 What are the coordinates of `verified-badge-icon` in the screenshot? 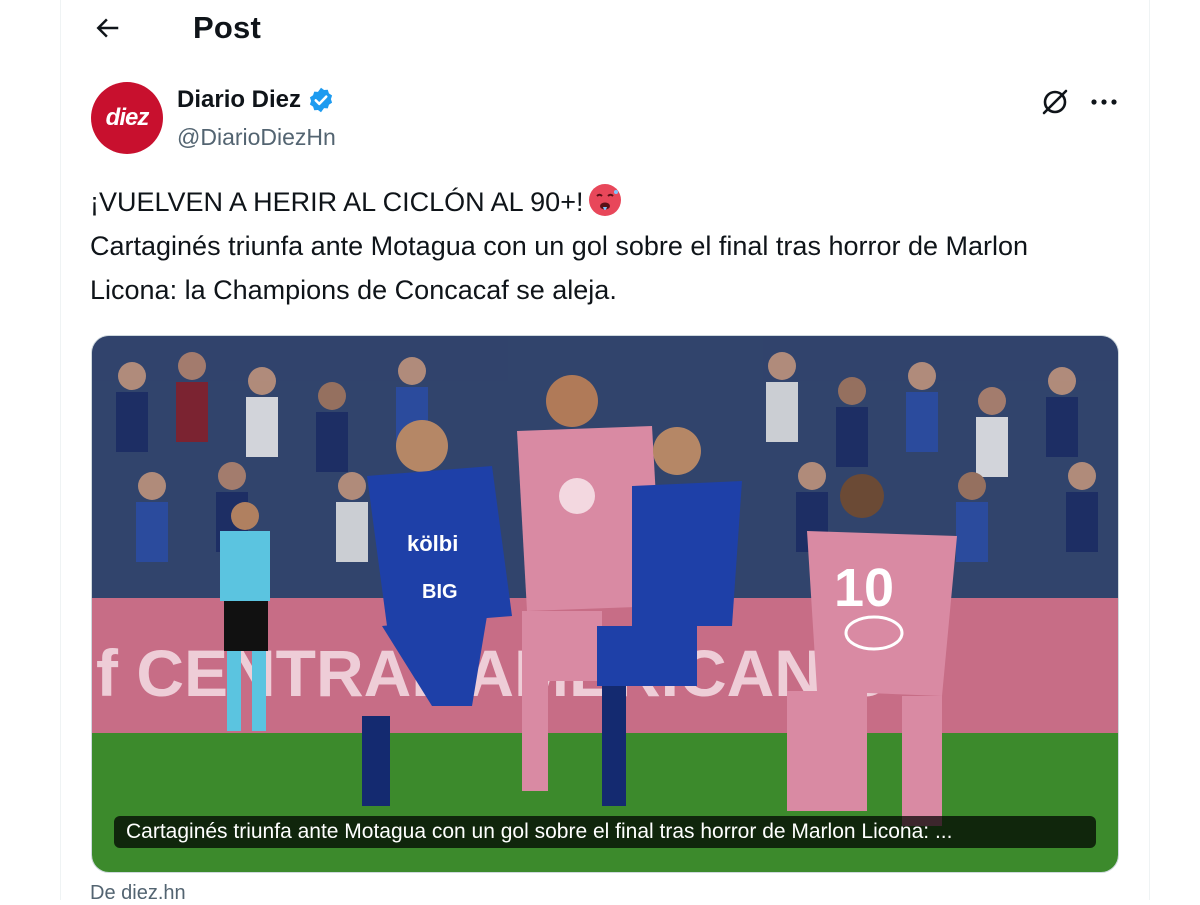 It's located at (321, 100).